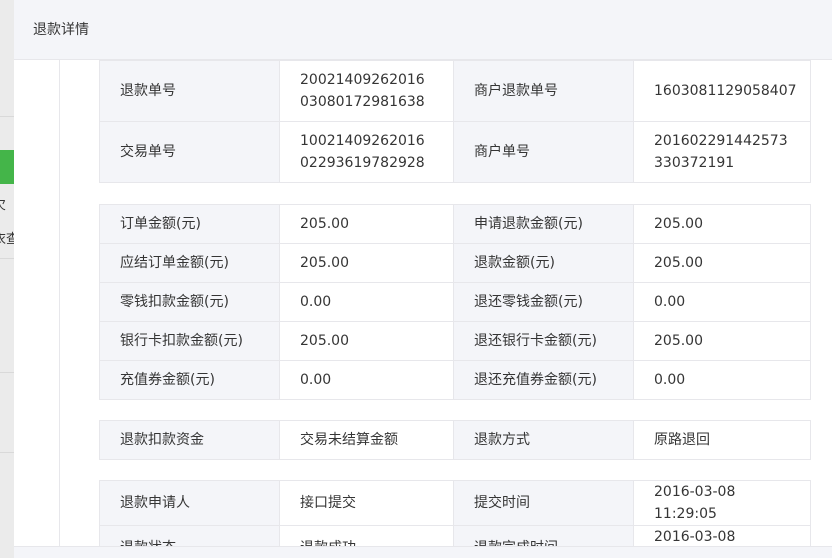  Describe the element at coordinates (722, 263) in the screenshot. I see `refund-amount-value: 205.00` at that location.